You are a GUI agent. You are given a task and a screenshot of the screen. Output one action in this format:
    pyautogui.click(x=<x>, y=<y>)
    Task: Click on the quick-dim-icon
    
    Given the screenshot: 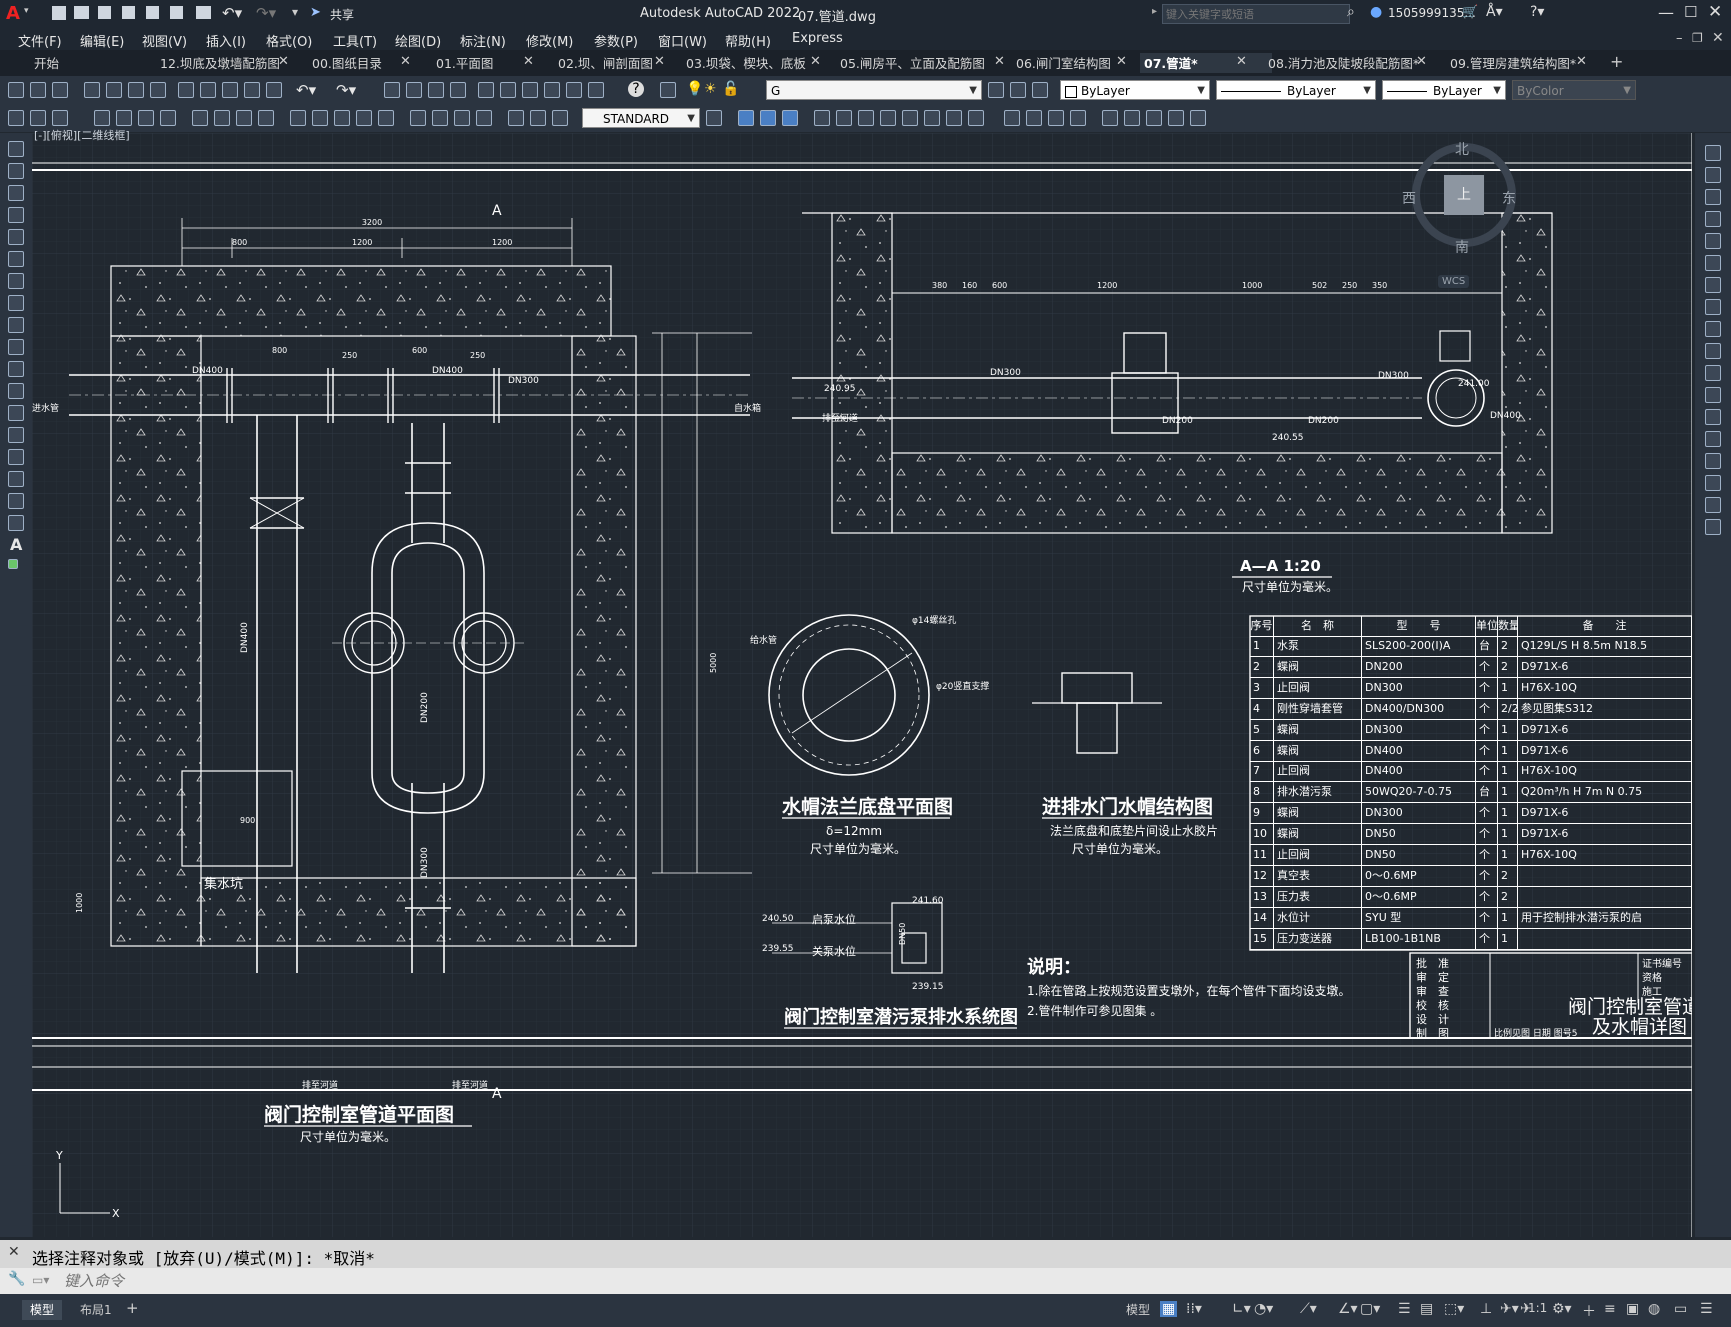 What is the action you would take?
    pyautogui.click(x=298, y=118)
    